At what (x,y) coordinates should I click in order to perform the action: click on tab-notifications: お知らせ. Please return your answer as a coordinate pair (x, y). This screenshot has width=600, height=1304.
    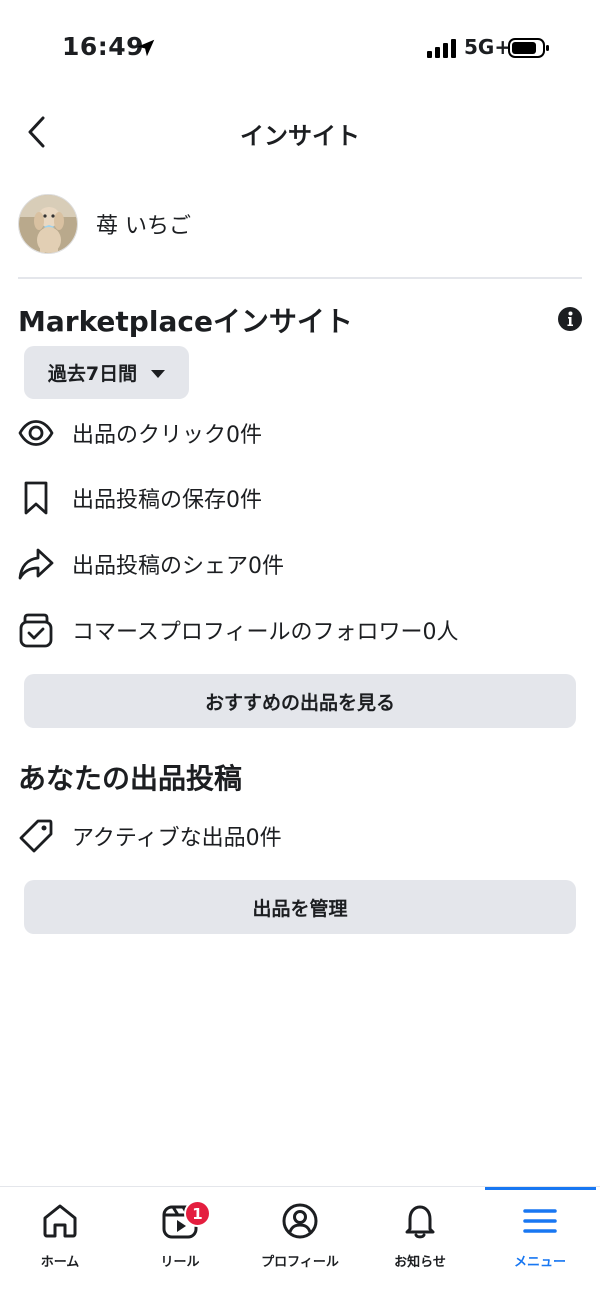
    Looking at the image, I should click on (420, 1241).